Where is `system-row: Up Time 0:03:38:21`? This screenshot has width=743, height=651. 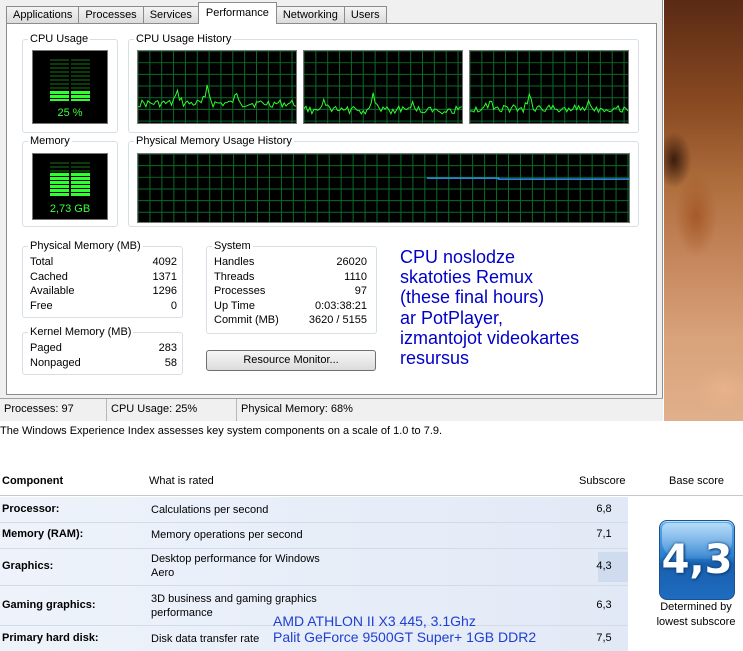 system-row: Up Time 0:03:38:21 is located at coordinates (290, 306).